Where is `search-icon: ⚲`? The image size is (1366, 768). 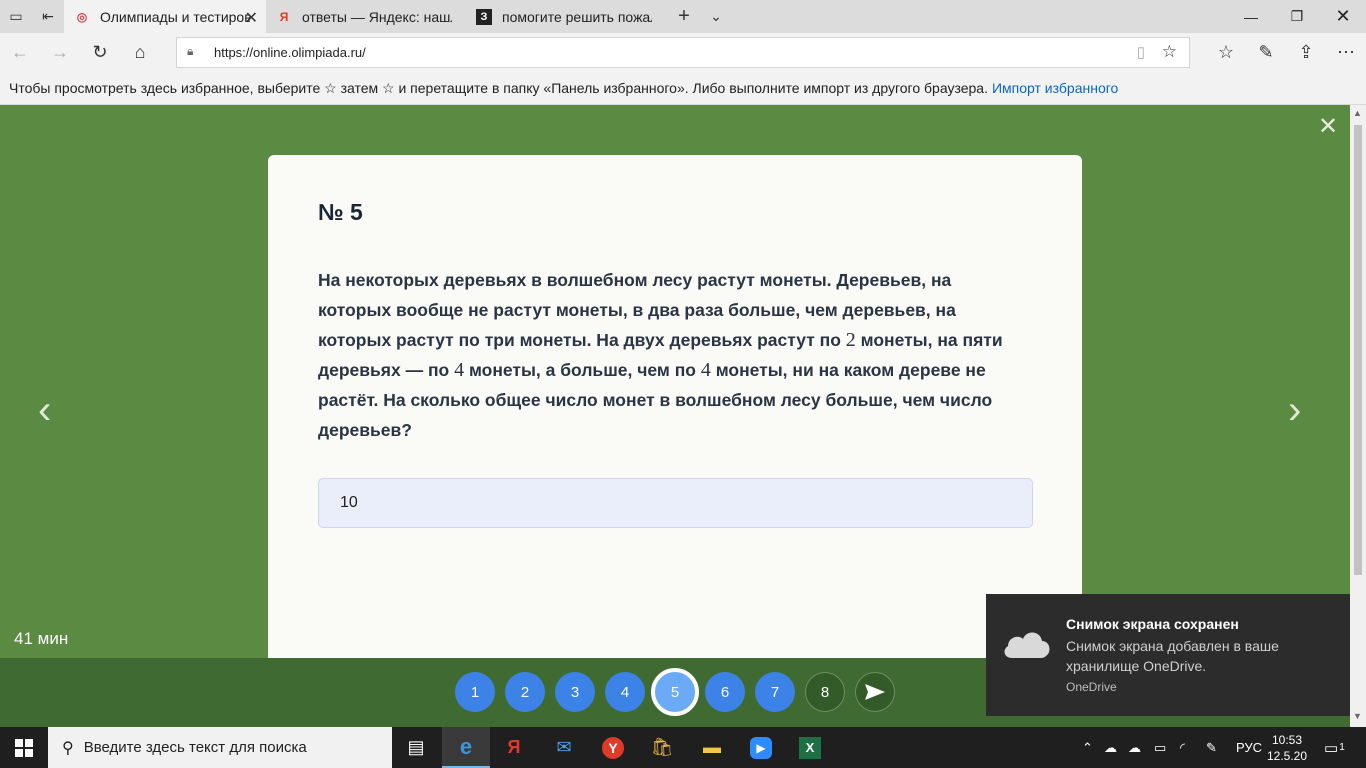
search-icon: ⚲ is located at coordinates (68, 748).